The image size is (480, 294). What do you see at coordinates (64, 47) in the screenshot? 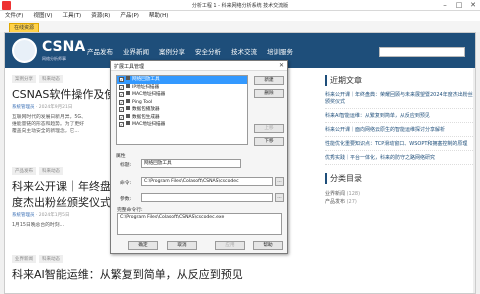
I see `logo-text: CSNA` at bounding box center [64, 47].